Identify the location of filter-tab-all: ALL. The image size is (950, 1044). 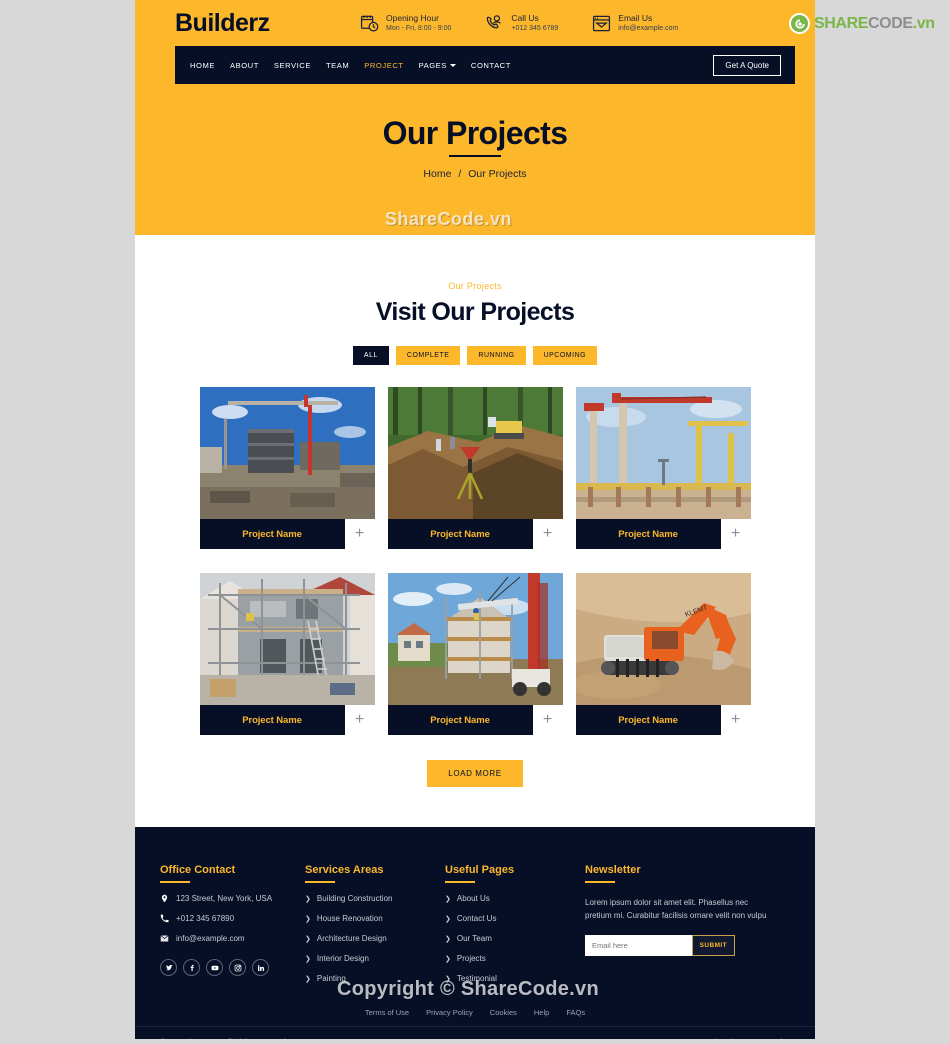
(370, 355).